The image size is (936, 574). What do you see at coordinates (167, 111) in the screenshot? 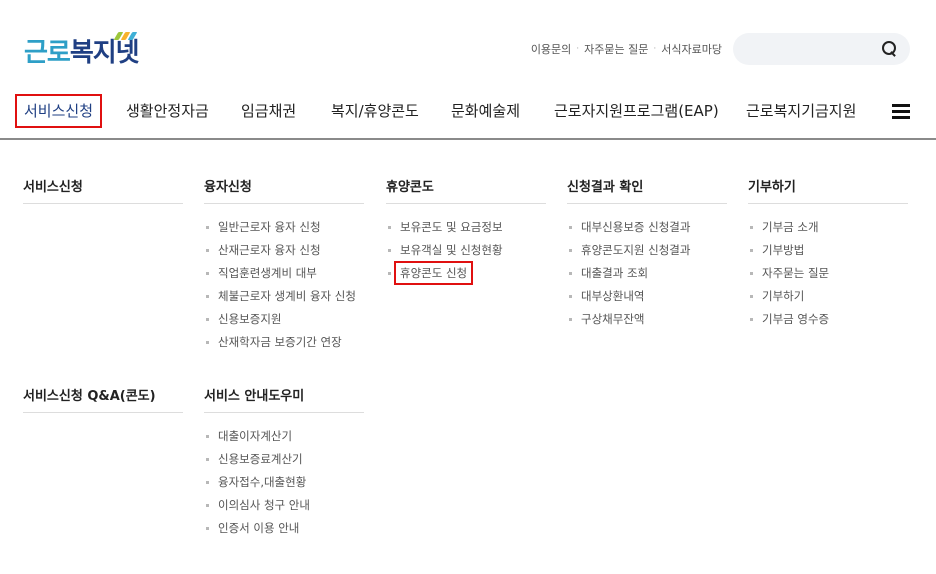
I see `gnb-item-living-fund: 생활안정자금` at bounding box center [167, 111].